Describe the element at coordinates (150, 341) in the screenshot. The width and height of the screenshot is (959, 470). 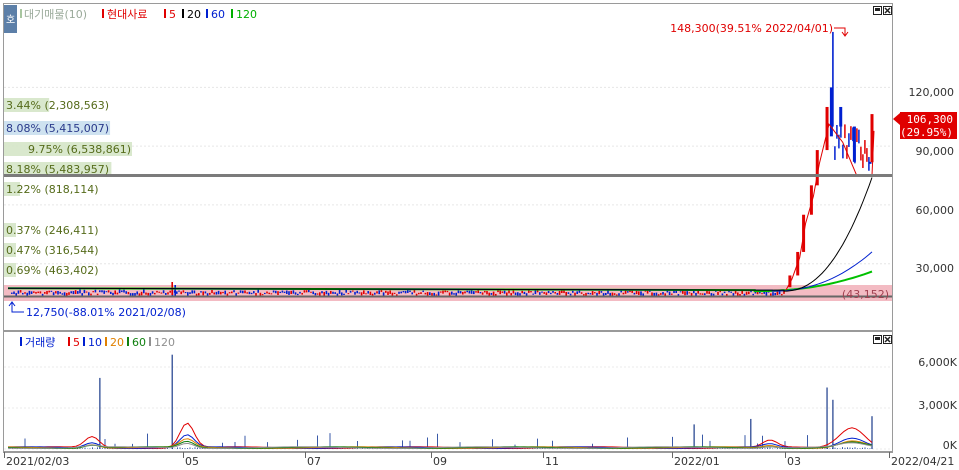
I see `legend-vol-ma120-swatch` at that location.